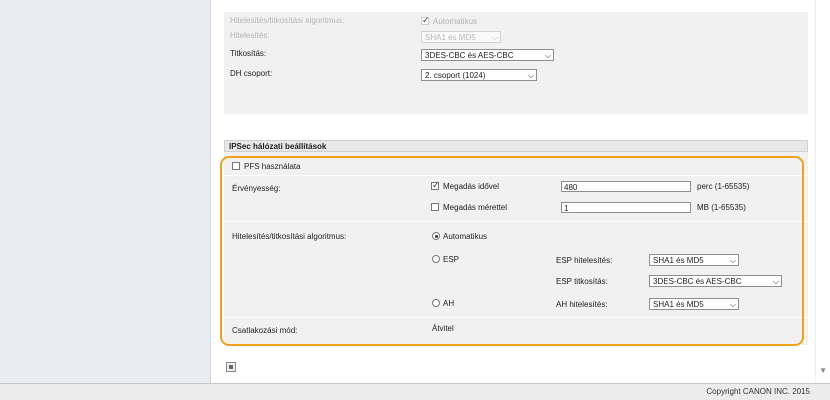 The width and height of the screenshot is (830, 400). I want to click on authentication-select: SHA1 és MD5 ⌵, so click(461, 37).